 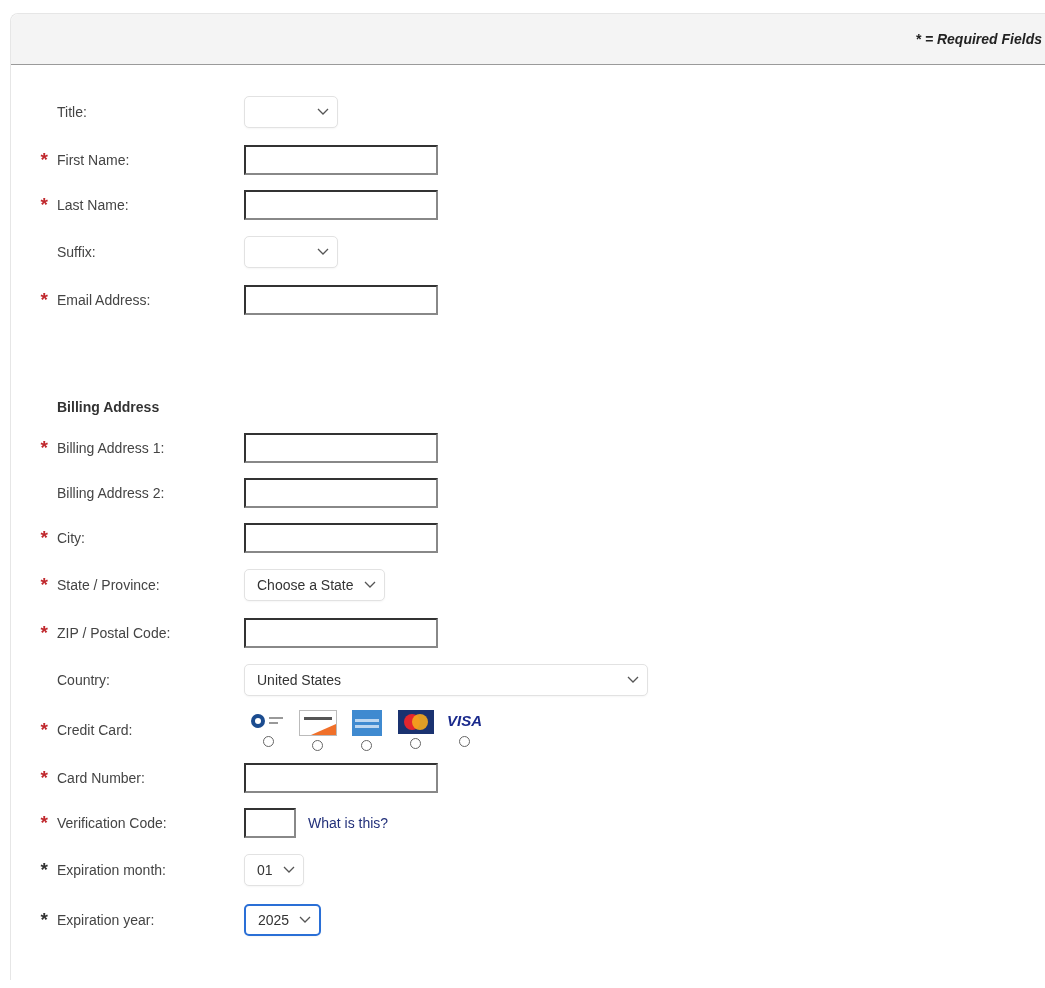 I want to click on field-label: Card Number:, so click(x=101, y=777).